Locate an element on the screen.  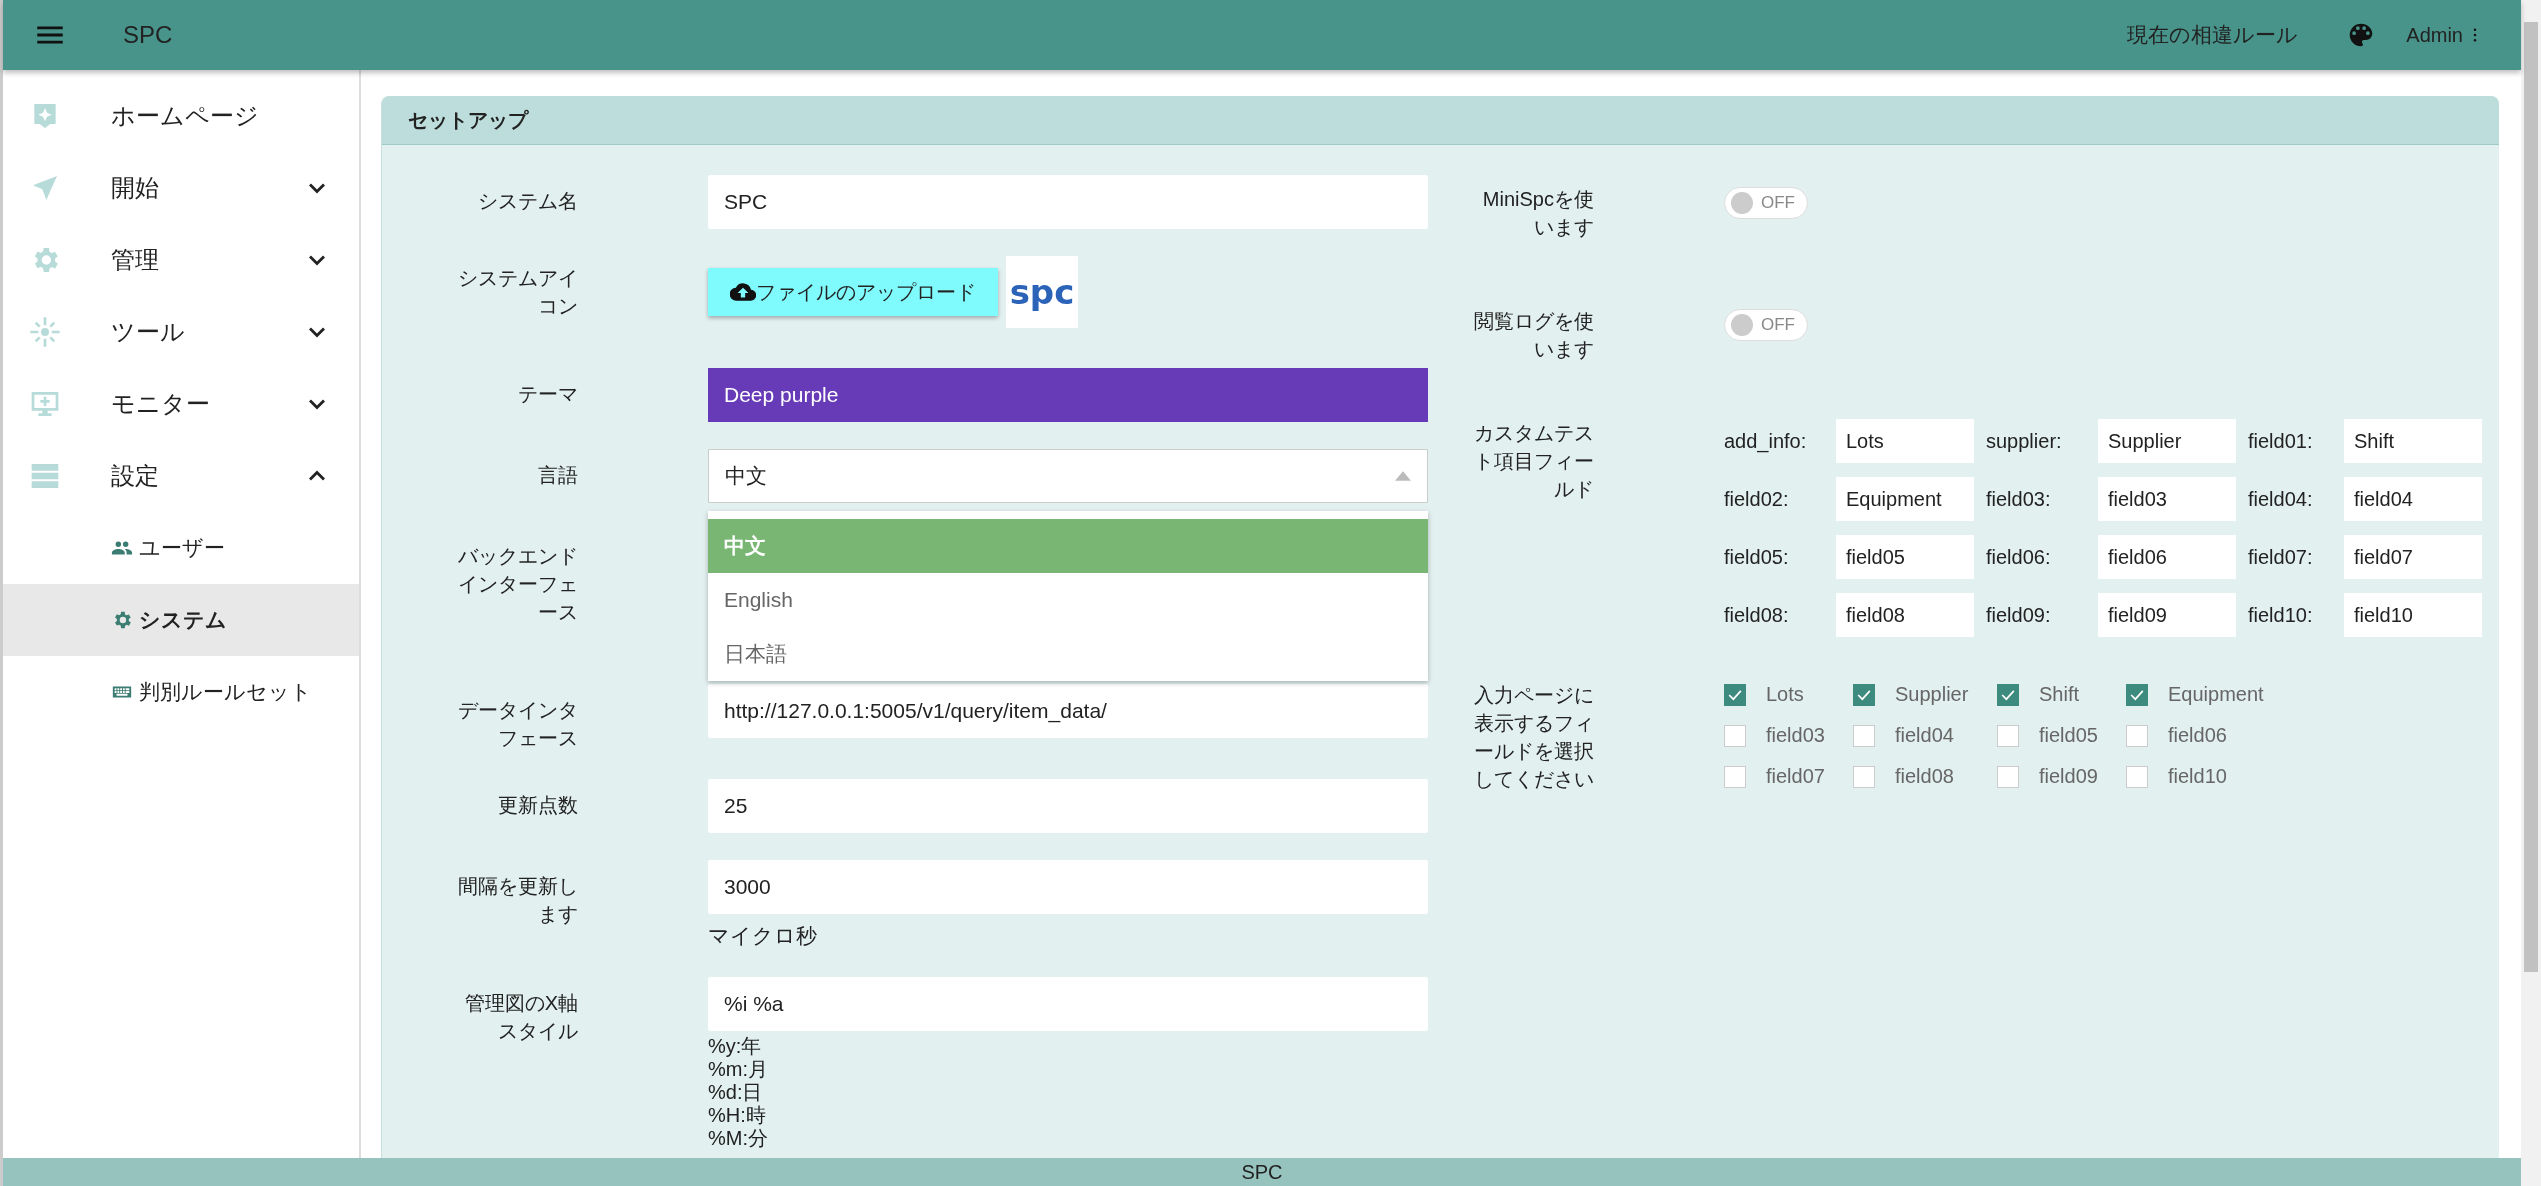
field-key: field05: is located at coordinates (1774, 557).